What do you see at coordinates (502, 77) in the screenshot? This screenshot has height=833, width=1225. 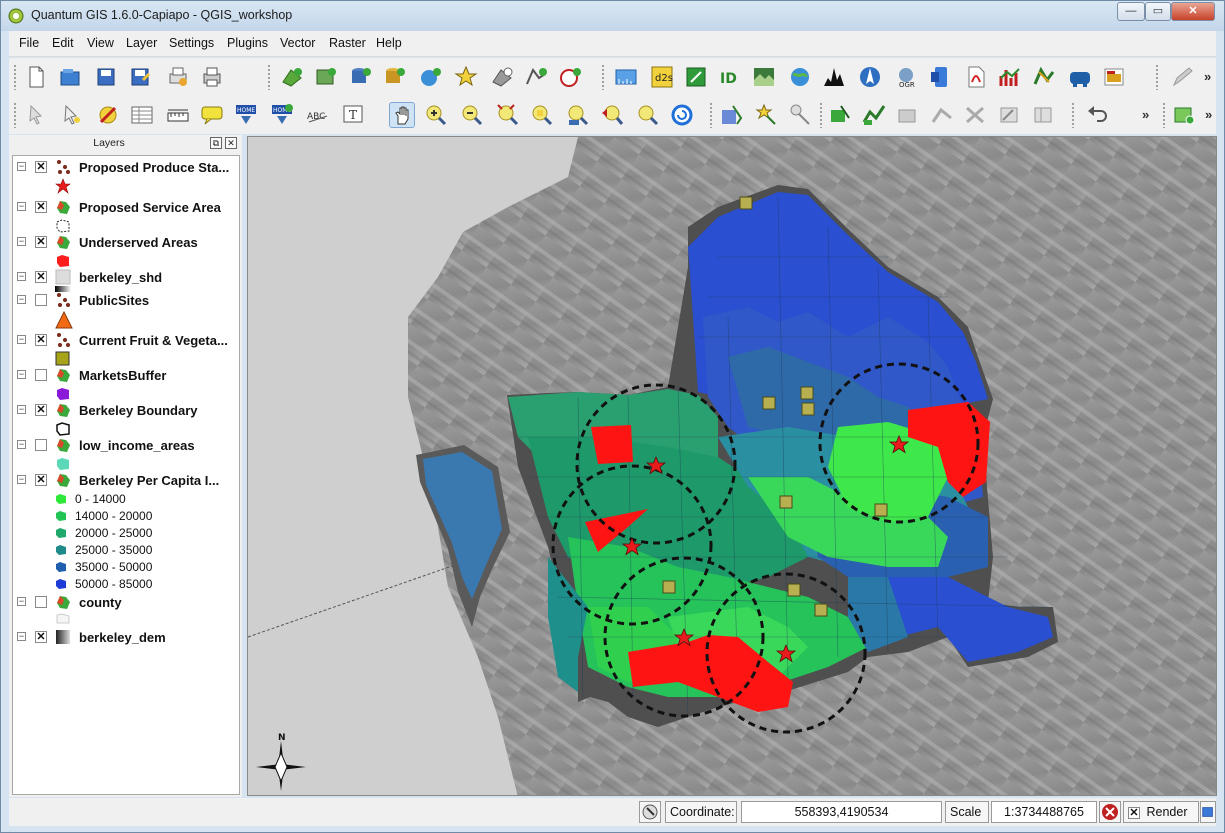 I see `remove-layer-icon` at bounding box center [502, 77].